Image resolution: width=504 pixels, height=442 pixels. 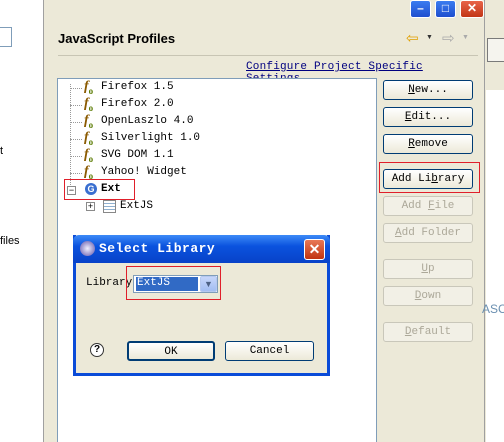 What do you see at coordinates (428, 179) in the screenshot?
I see `add-library-button: Add Library` at bounding box center [428, 179].